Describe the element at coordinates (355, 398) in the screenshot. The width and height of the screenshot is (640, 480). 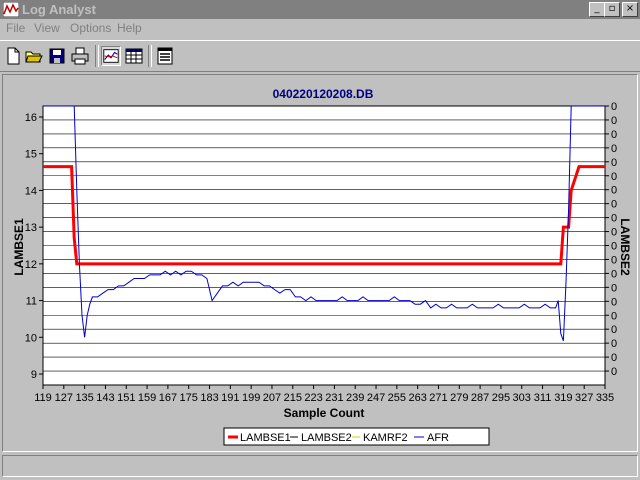
I see `x-tick-label: 239` at that location.